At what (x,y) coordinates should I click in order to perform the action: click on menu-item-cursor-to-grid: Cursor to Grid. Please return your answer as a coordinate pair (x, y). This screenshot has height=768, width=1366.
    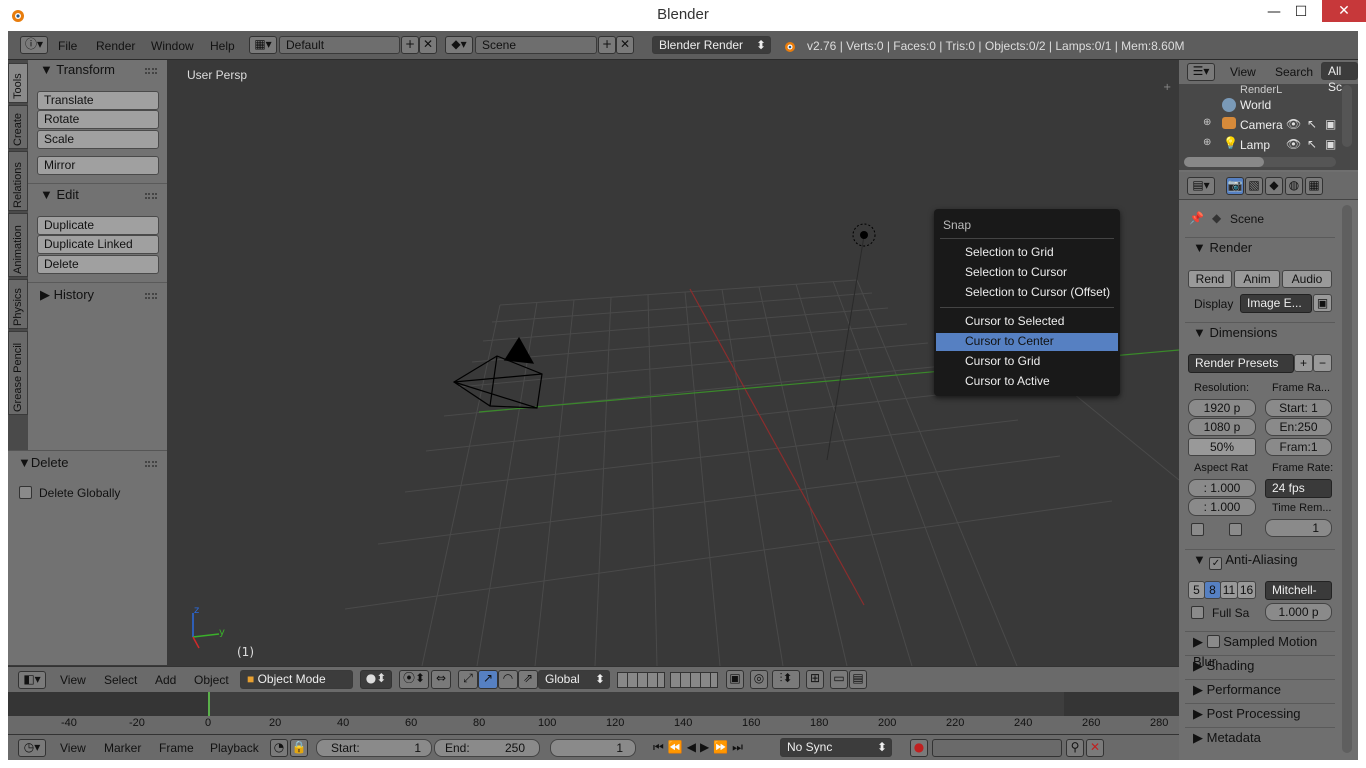
    Looking at the image, I should click on (1027, 362).